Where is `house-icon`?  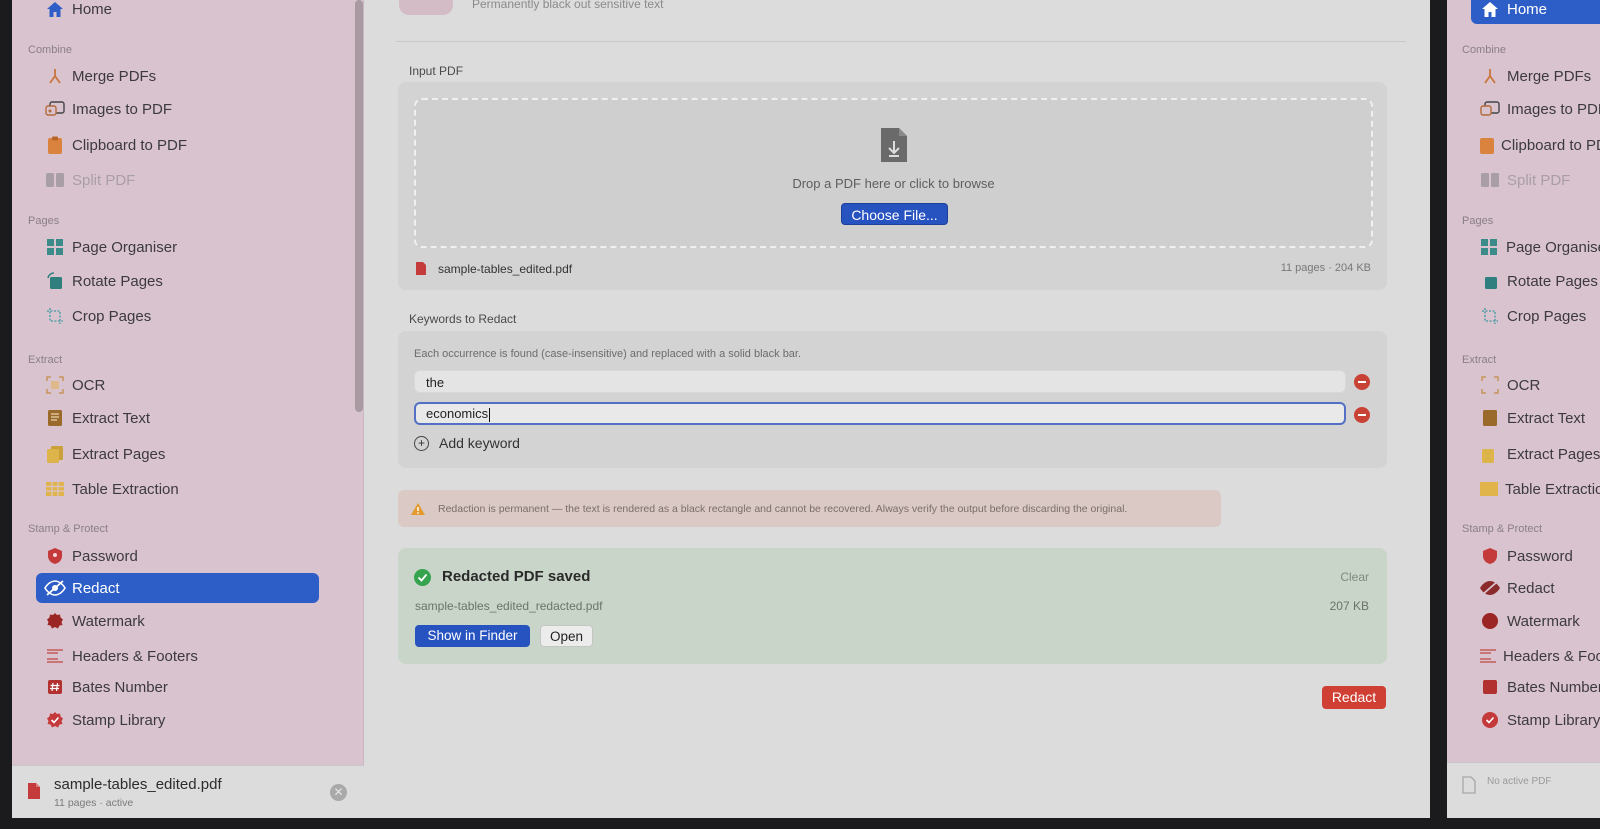 house-icon is located at coordinates (55, 9).